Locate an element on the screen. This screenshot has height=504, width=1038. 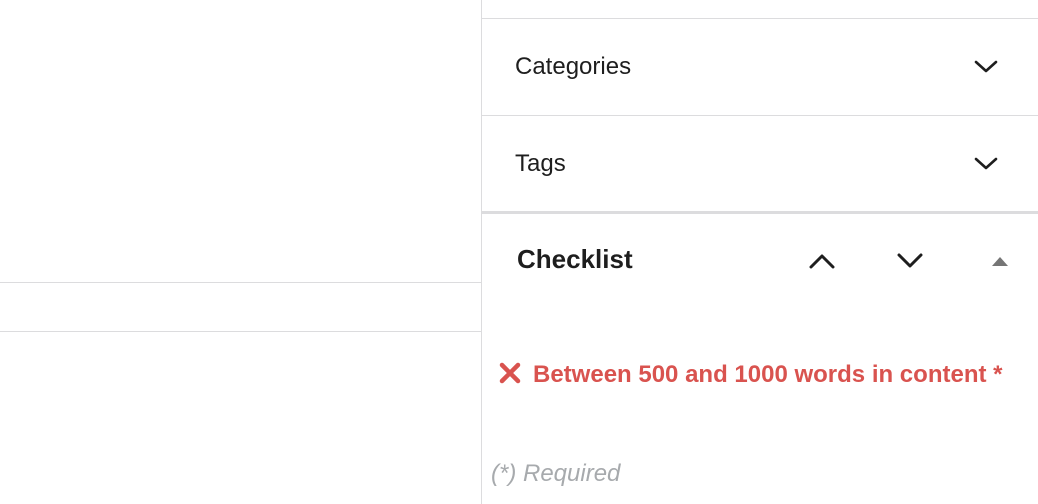
move-down-button is located at coordinates (910, 261).